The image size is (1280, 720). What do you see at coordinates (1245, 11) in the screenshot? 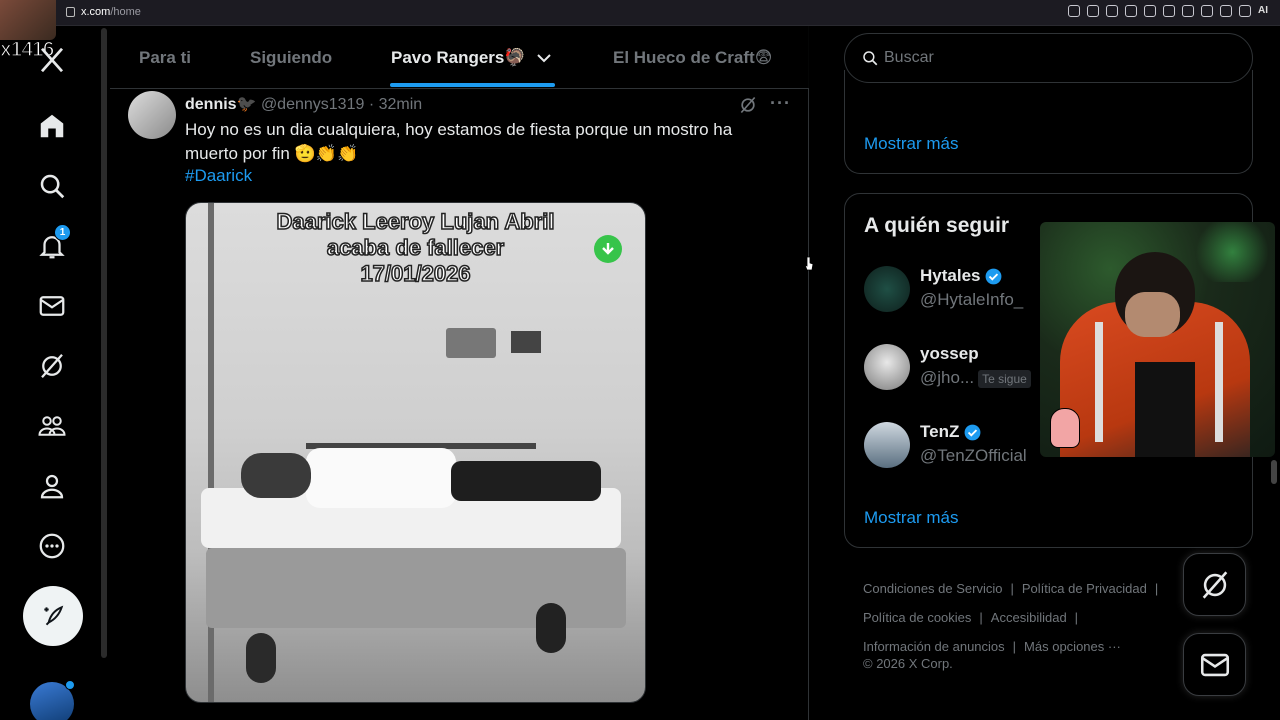
I see `settings-icon` at bounding box center [1245, 11].